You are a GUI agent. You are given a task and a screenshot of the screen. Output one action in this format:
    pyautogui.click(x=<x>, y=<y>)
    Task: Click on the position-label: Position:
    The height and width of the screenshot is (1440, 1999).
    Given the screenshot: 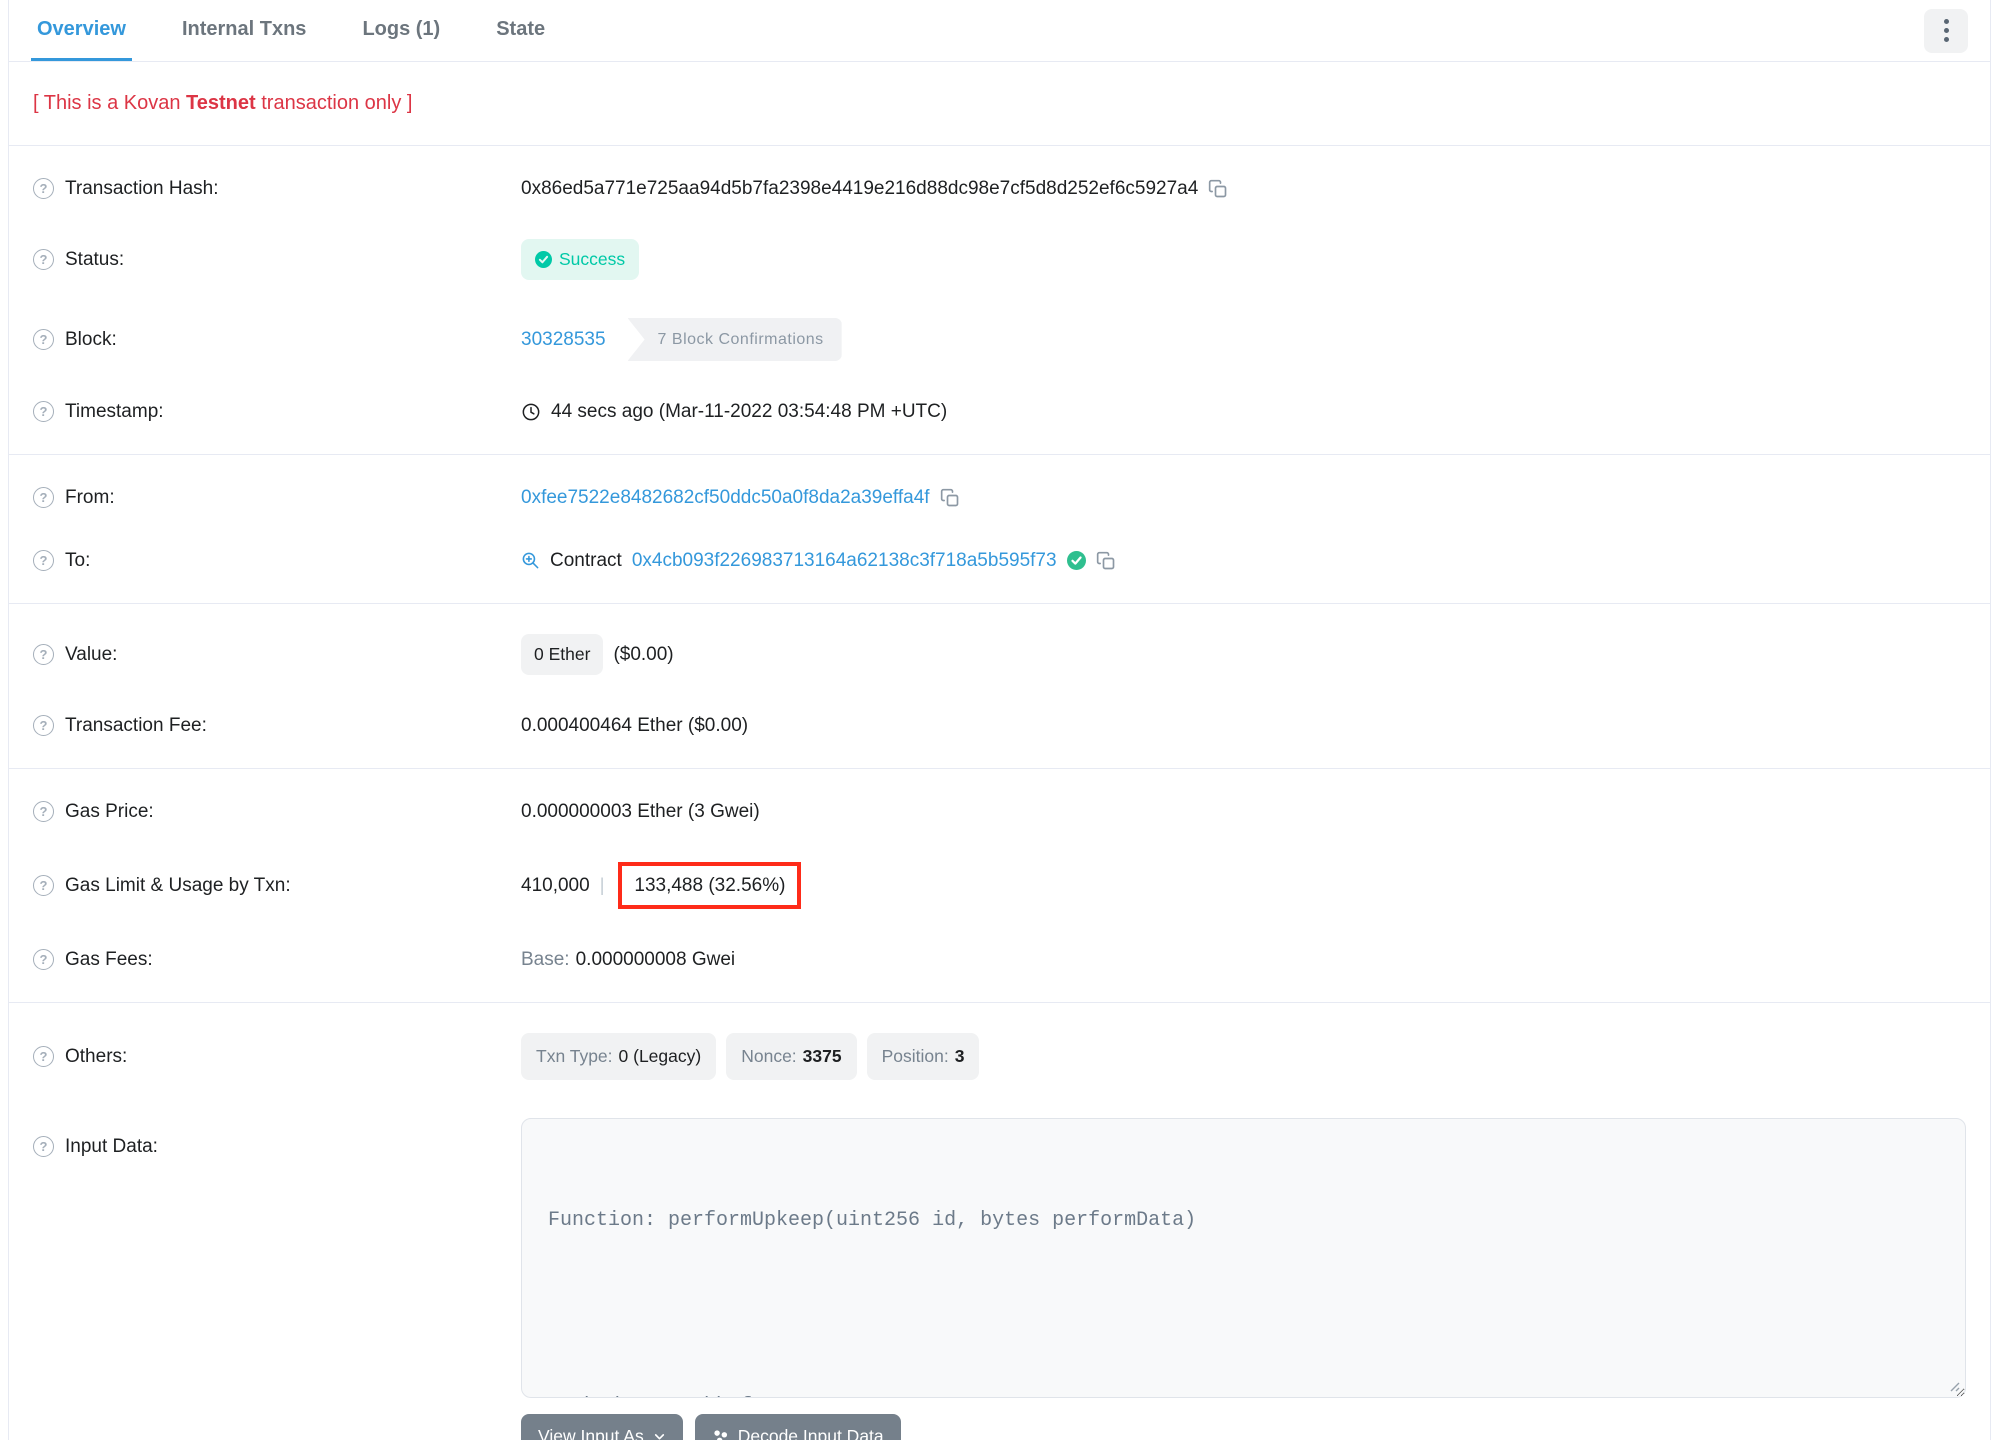 What is the action you would take?
    pyautogui.click(x=915, y=1056)
    